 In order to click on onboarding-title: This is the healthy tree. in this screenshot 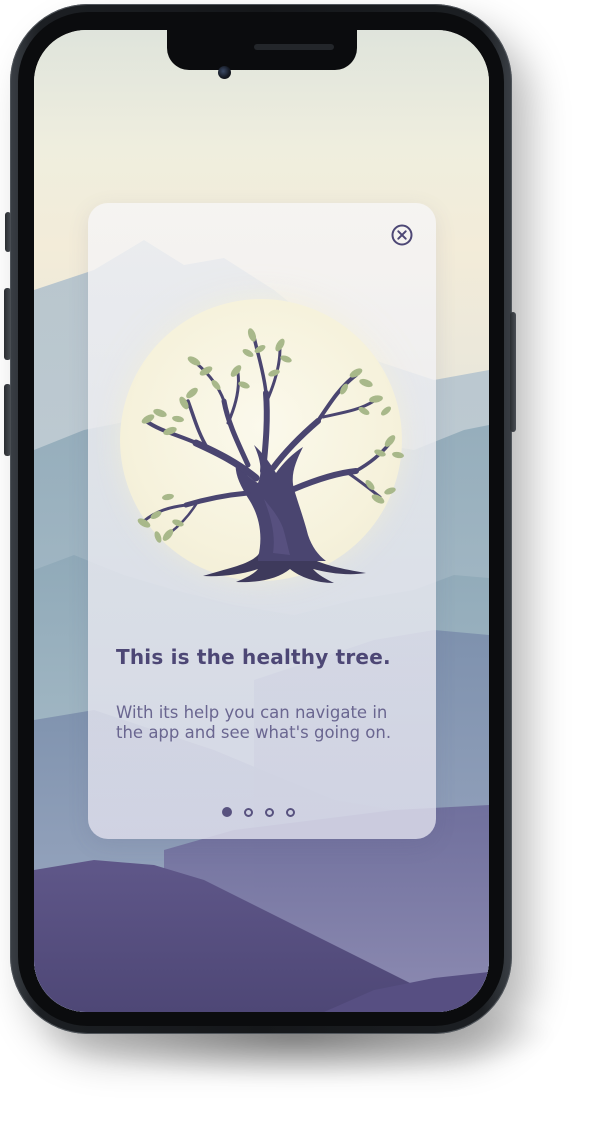, I will do `click(253, 657)`.